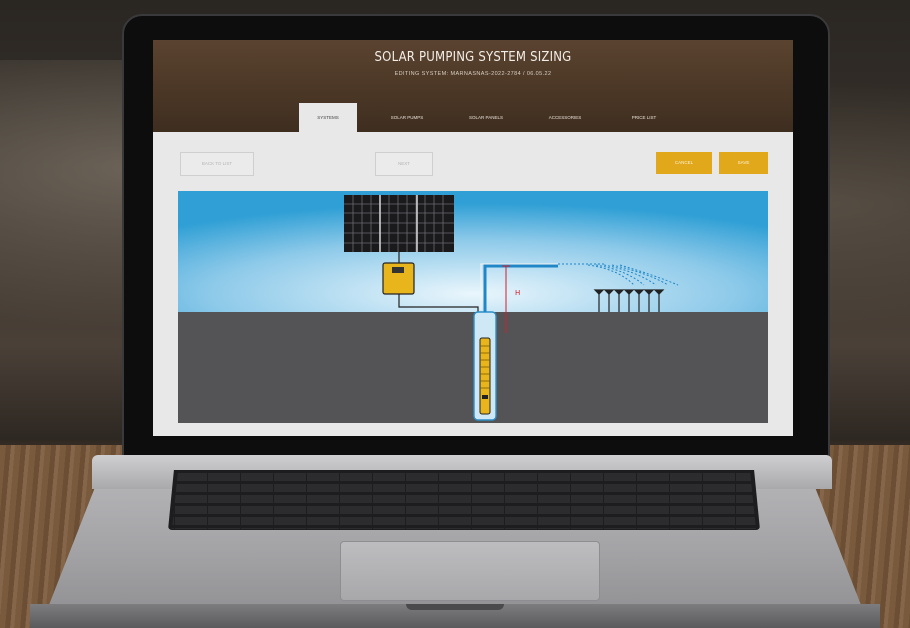 The width and height of the screenshot is (910, 628). I want to click on tab-accessories: ACCESSORIES, so click(565, 117).